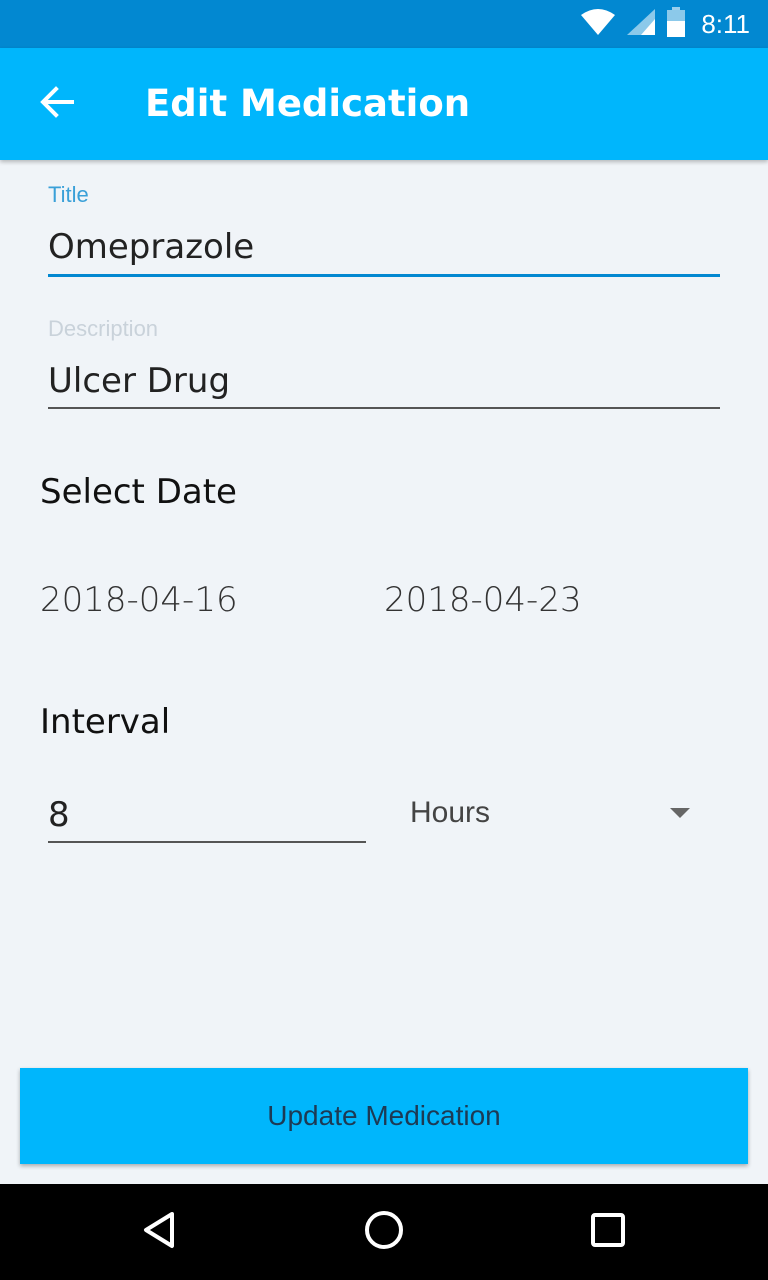 The height and width of the screenshot is (1280, 768). I want to click on dropdown-arrow-icon, so click(680, 813).